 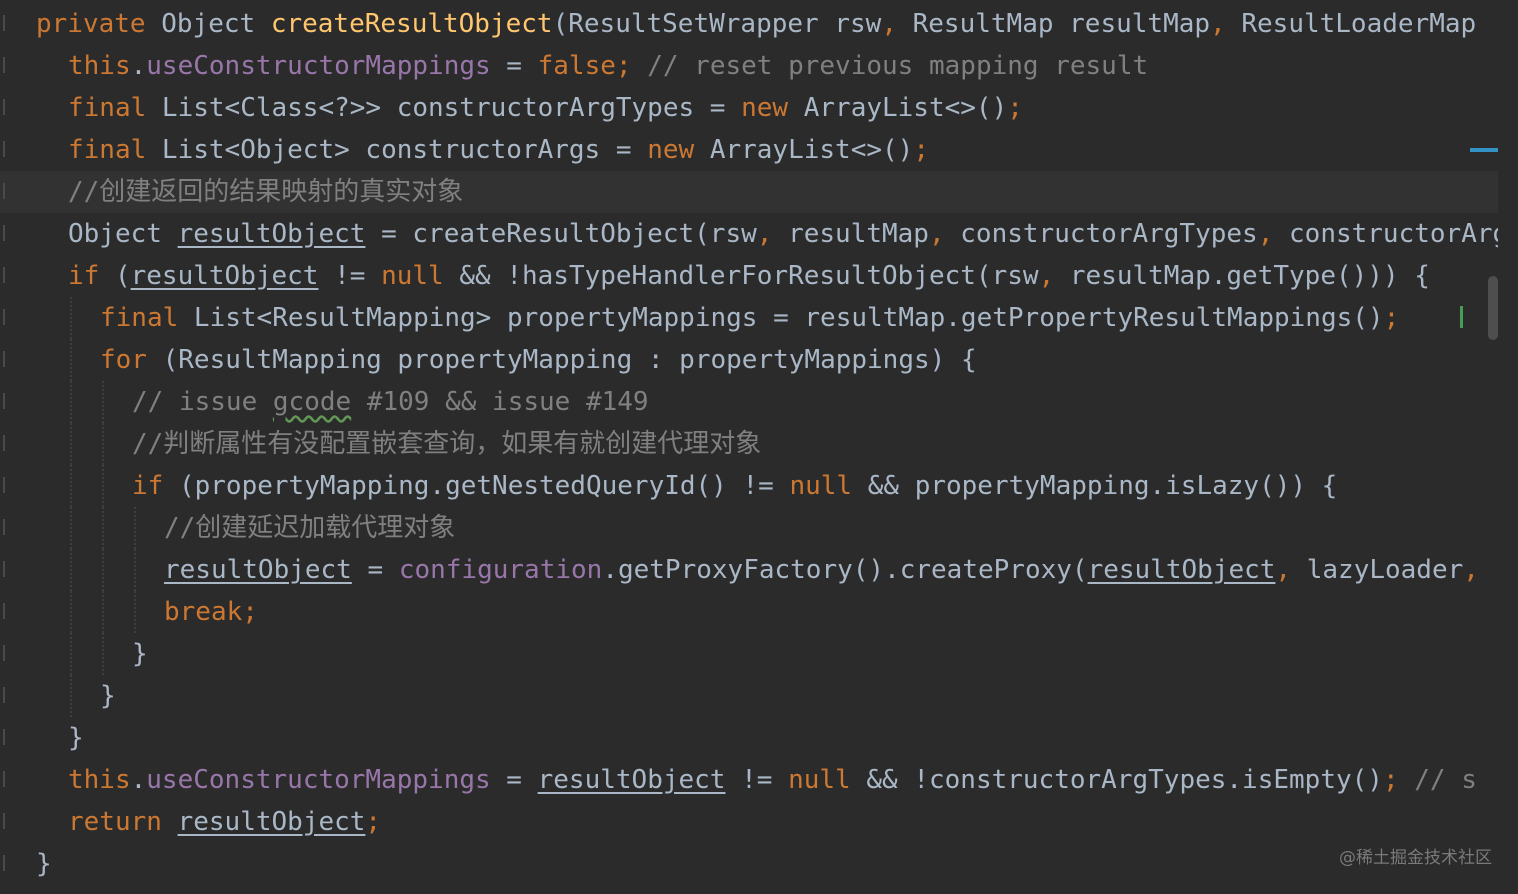 What do you see at coordinates (122, 276) in the screenshot?
I see `code-token: (` at bounding box center [122, 276].